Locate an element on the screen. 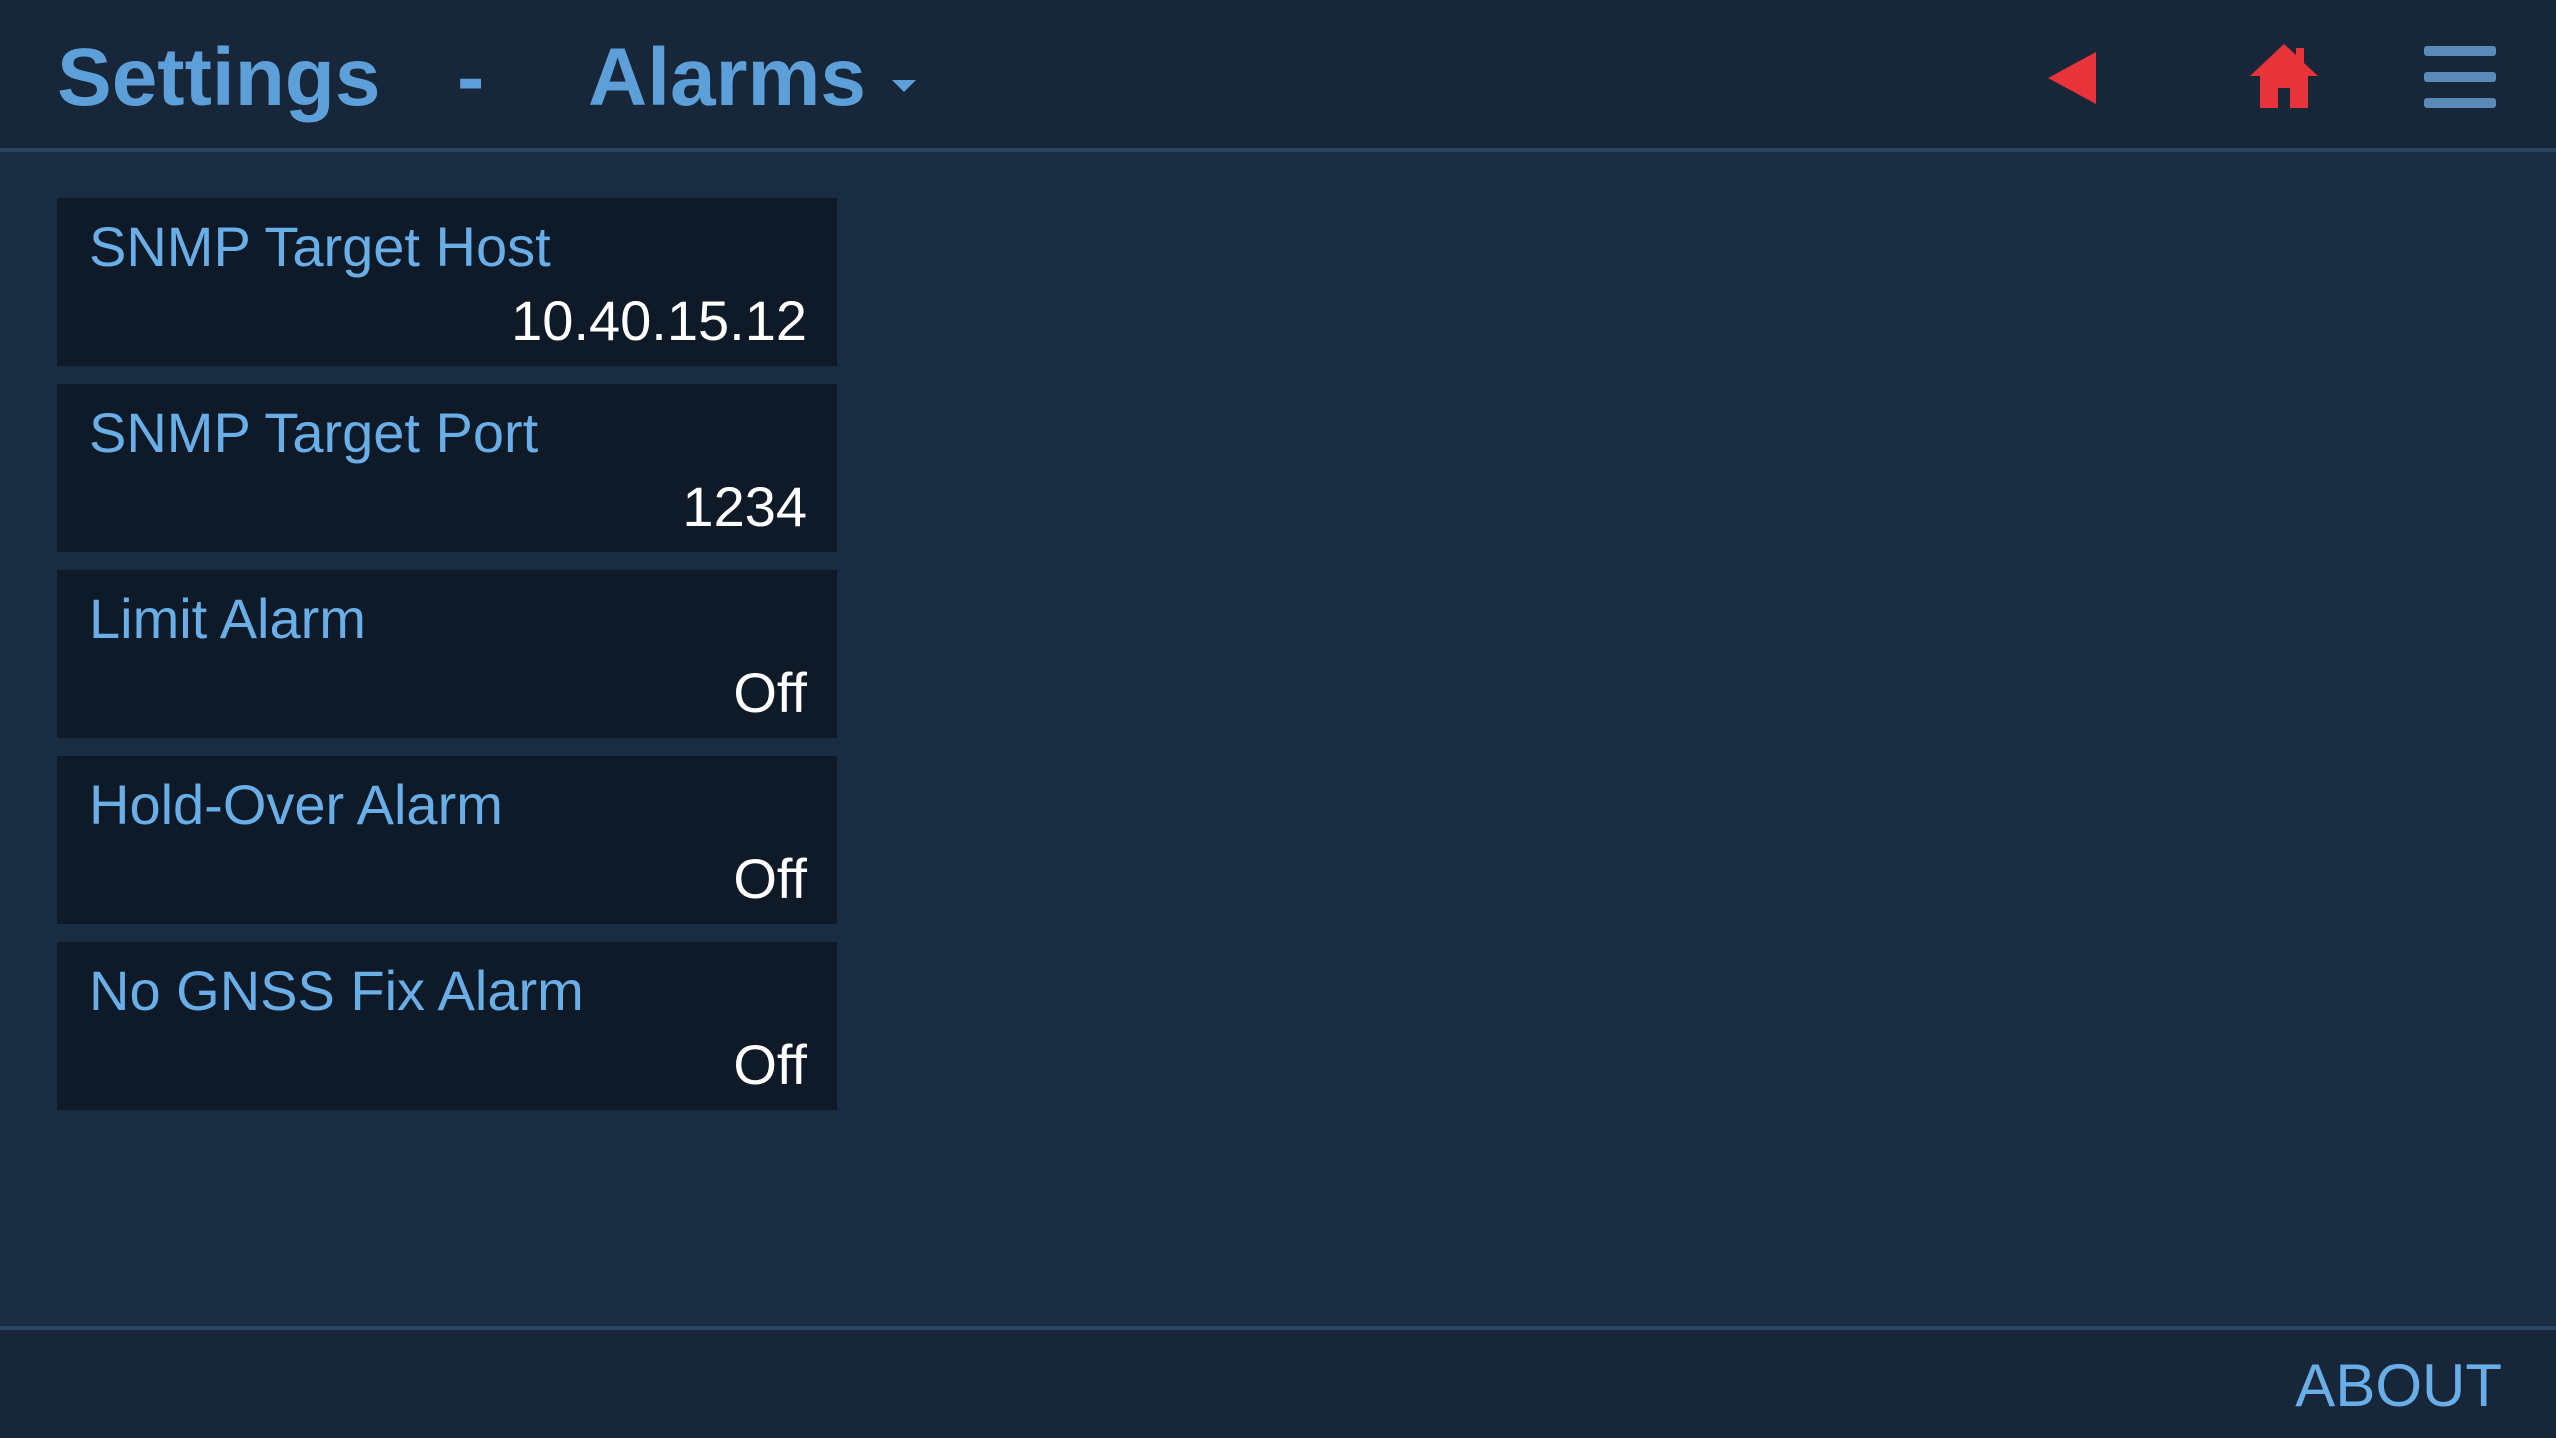 This screenshot has width=2556, height=1438. setting-value: 10.40.15.12 is located at coordinates (659, 320).